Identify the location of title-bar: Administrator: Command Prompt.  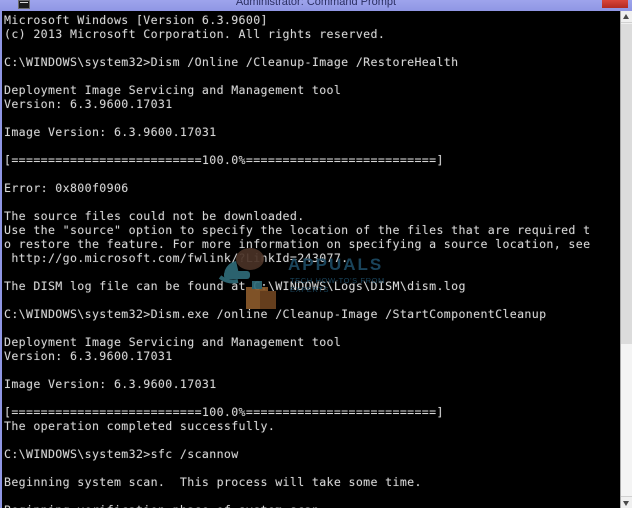
(316, 5).